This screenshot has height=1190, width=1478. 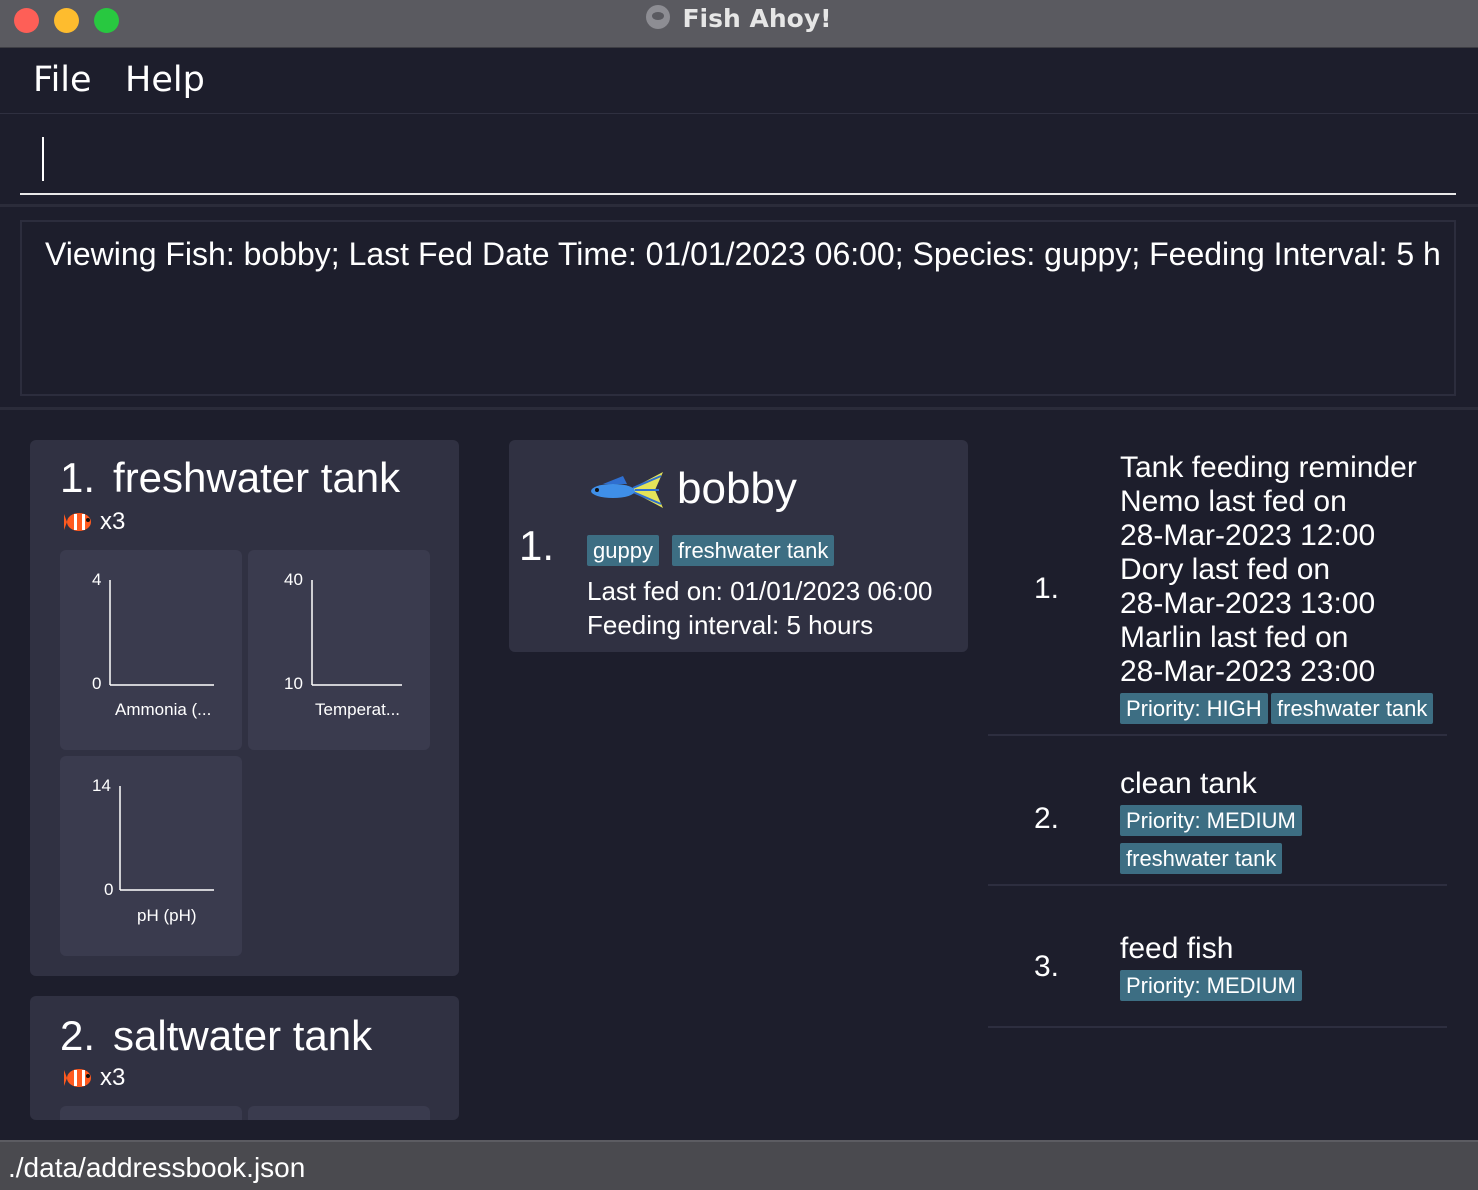 What do you see at coordinates (1268, 467) in the screenshot?
I see `task-line: Tank feeding reminder` at bounding box center [1268, 467].